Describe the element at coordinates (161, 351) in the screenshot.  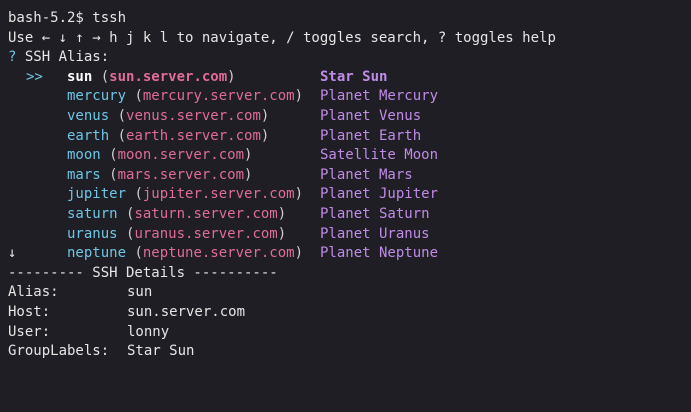
I see `detail-value: Star Sun` at that location.